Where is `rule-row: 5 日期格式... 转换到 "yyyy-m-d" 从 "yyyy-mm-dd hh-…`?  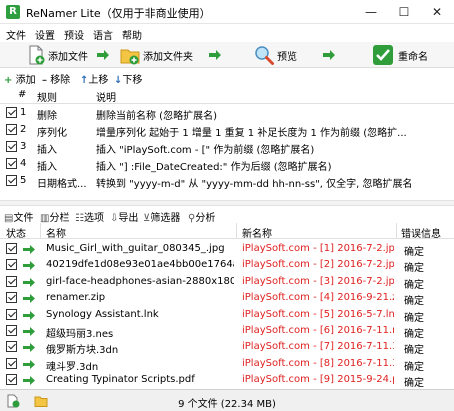
rule-row: 5 日期格式... 转换到 "yyyy-m-d" 从 "yyyy-mm-dd hh-… is located at coordinates (227, 181).